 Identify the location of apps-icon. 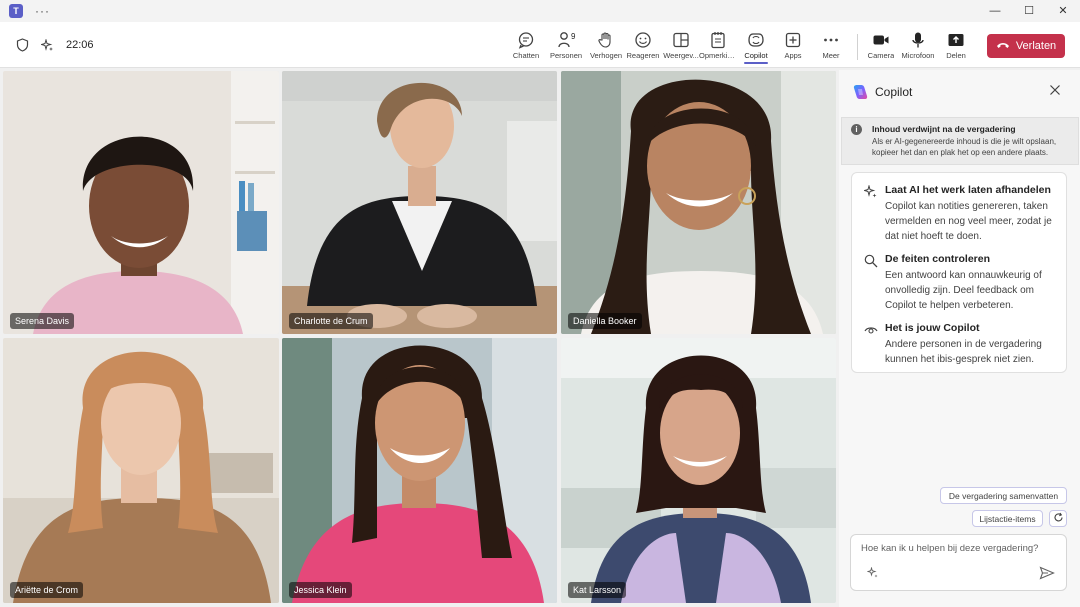
(793, 40).